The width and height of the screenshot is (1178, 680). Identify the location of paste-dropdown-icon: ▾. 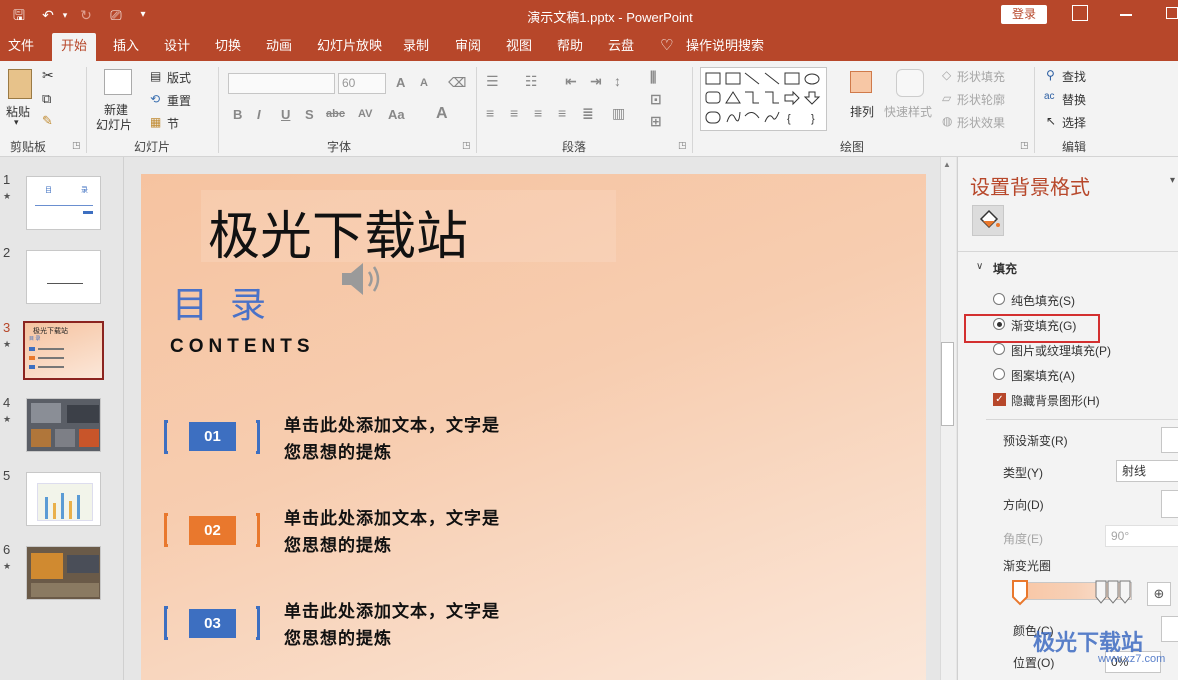
(16, 122).